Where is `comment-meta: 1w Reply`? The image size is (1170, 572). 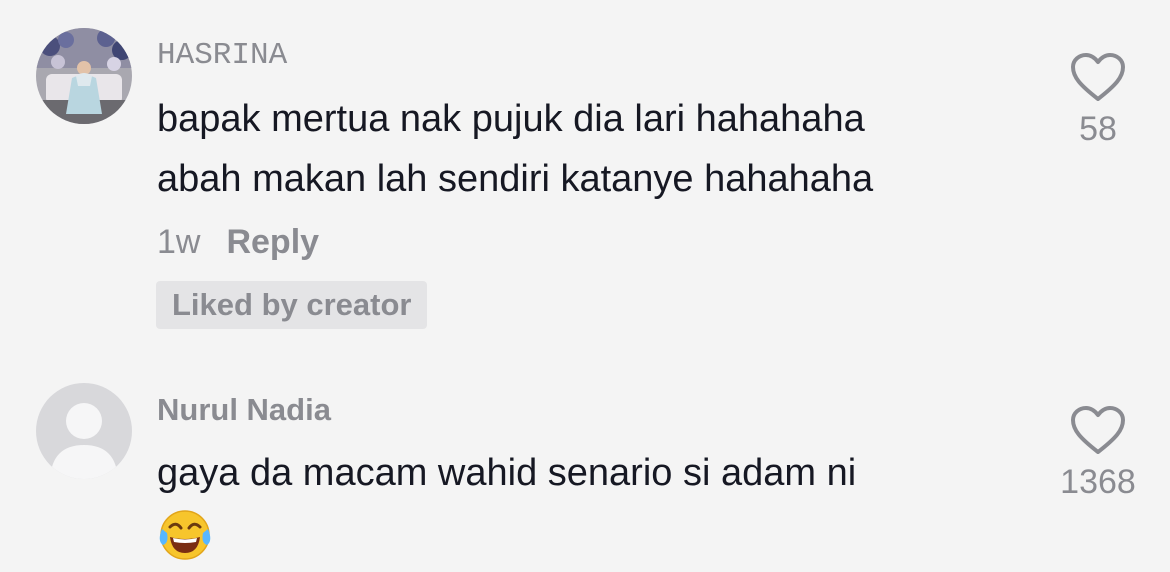 comment-meta: 1w Reply is located at coordinates (238, 242).